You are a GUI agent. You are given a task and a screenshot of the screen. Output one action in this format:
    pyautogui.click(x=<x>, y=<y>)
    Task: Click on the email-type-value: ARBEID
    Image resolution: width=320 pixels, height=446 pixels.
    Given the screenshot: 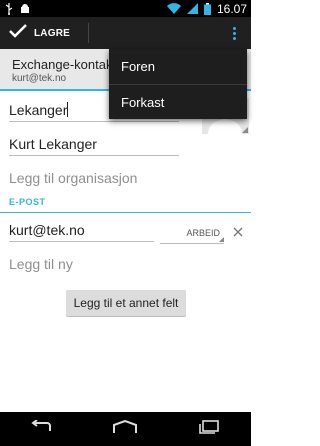 What is the action you would take?
    pyautogui.click(x=203, y=233)
    